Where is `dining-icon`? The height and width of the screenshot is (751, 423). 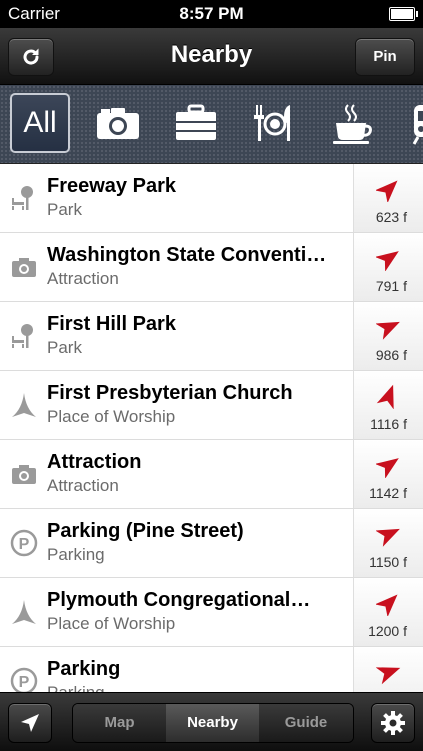
dining-icon is located at coordinates (272, 123).